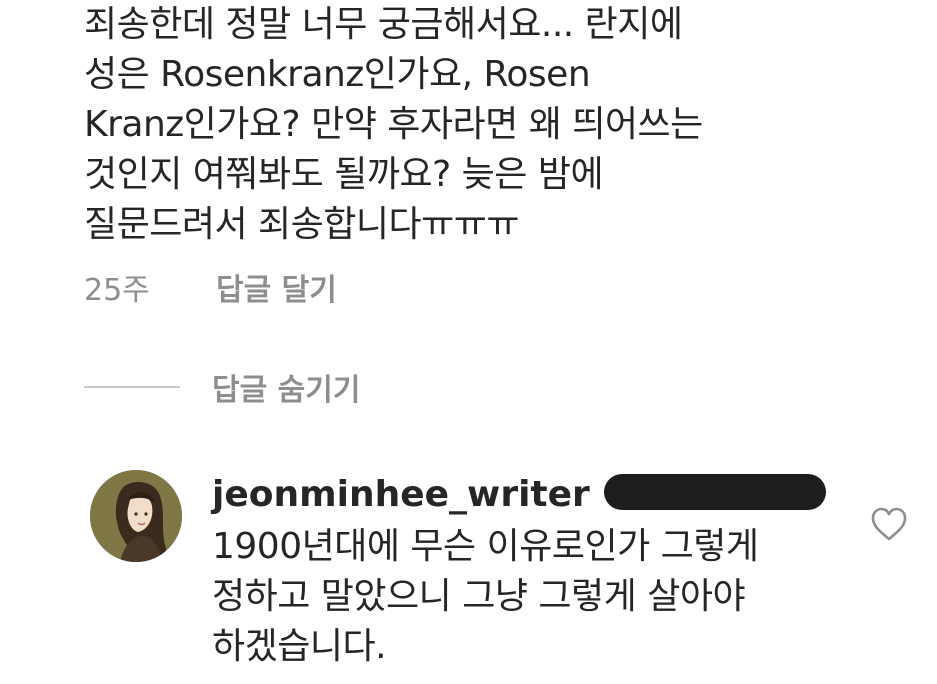 This screenshot has height=684, width=937. I want to click on comment-line: 것인지 여쭤봐도 될까요? 늦은 밤에, so click(344, 174).